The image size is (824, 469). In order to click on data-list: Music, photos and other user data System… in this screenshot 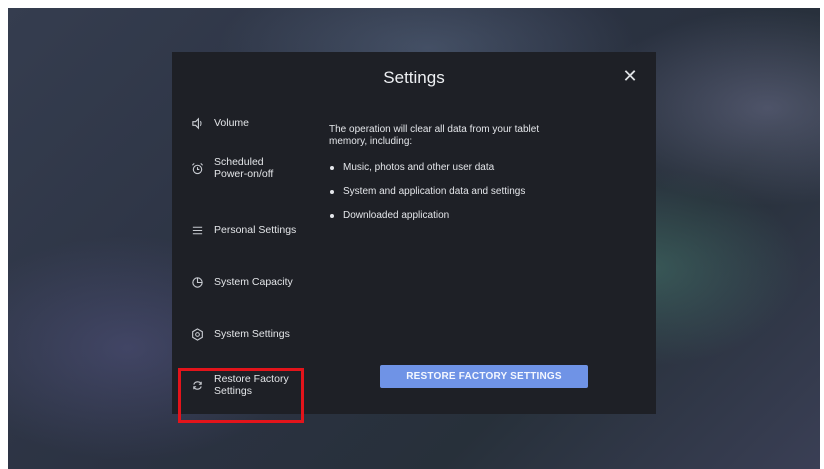, I will do `click(479, 192)`.